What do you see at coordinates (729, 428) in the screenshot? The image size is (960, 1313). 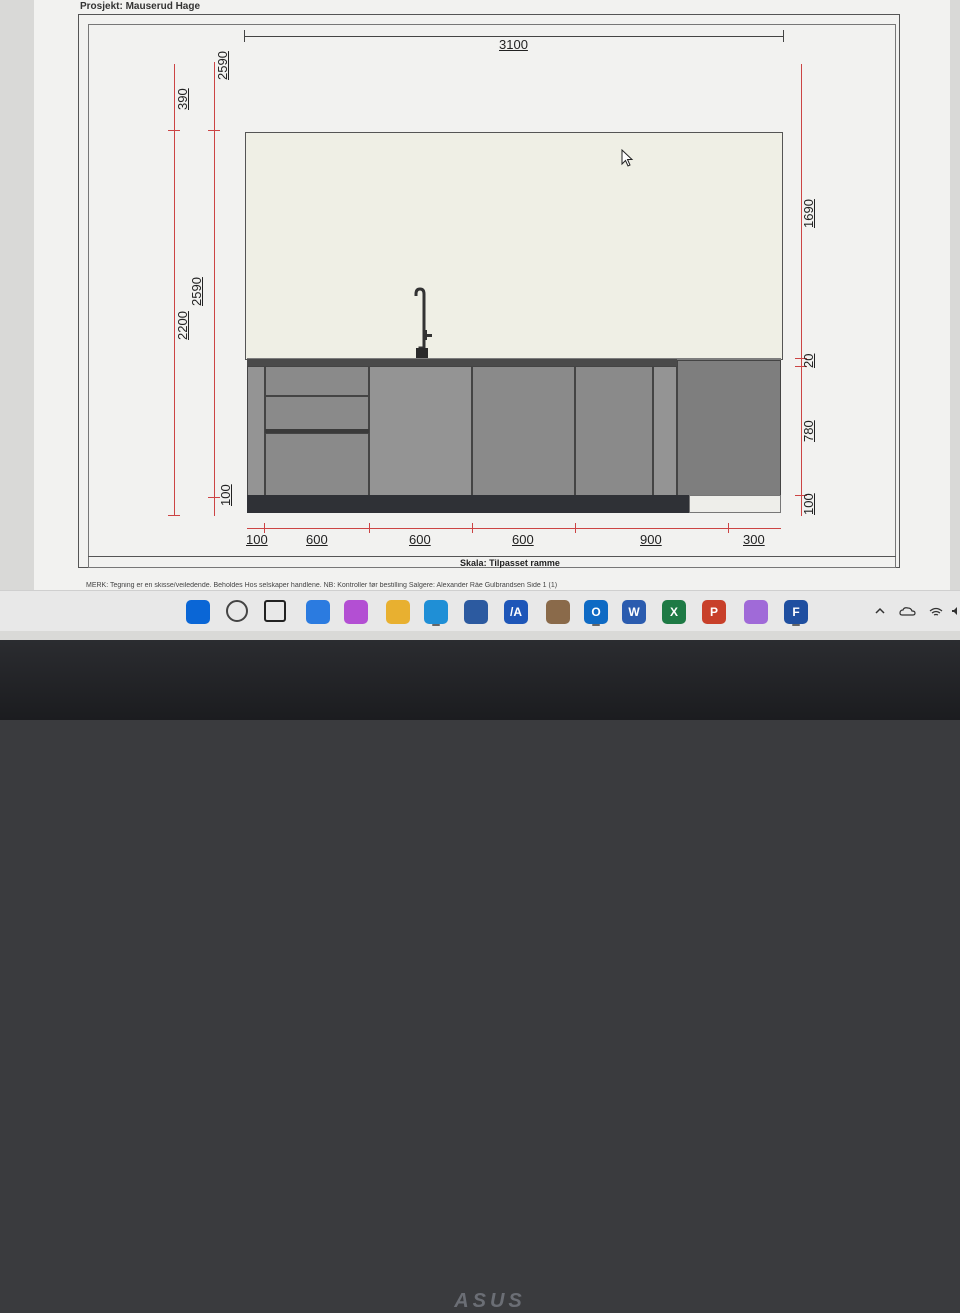 I see `tall-side-panel` at bounding box center [729, 428].